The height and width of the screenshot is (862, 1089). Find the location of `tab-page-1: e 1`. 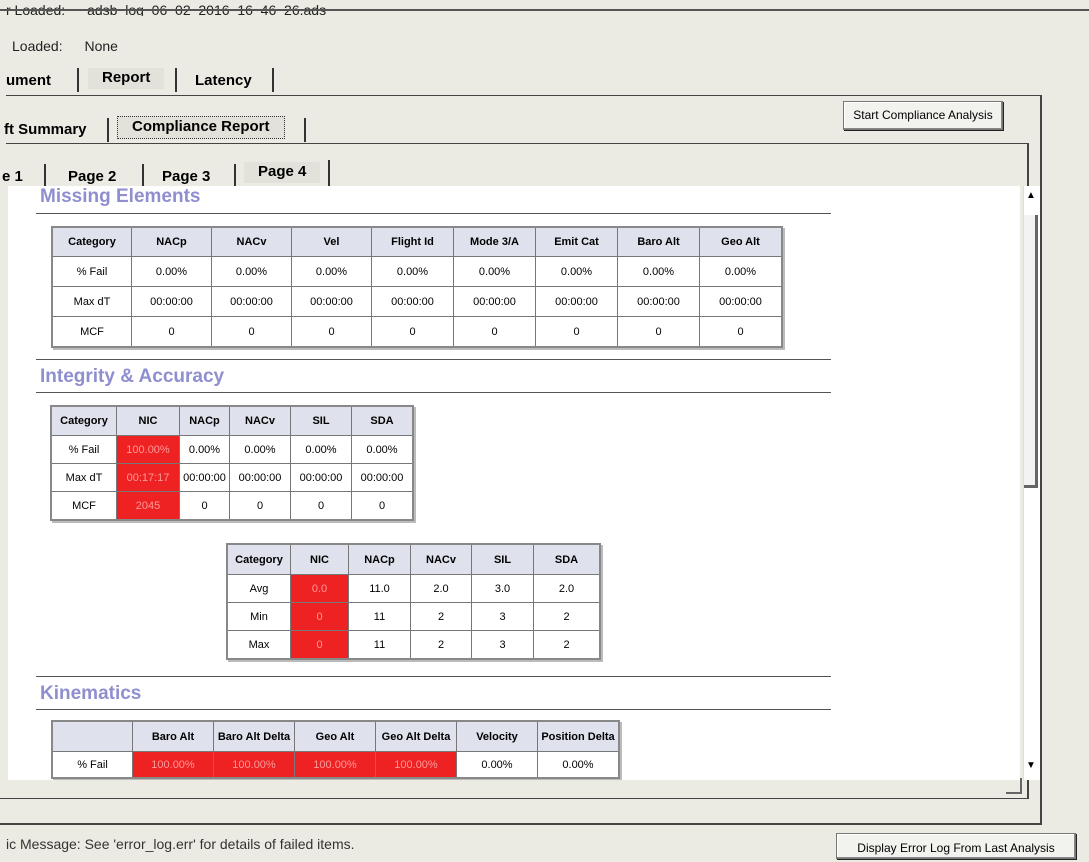

tab-page-1: e 1 is located at coordinates (12, 176).